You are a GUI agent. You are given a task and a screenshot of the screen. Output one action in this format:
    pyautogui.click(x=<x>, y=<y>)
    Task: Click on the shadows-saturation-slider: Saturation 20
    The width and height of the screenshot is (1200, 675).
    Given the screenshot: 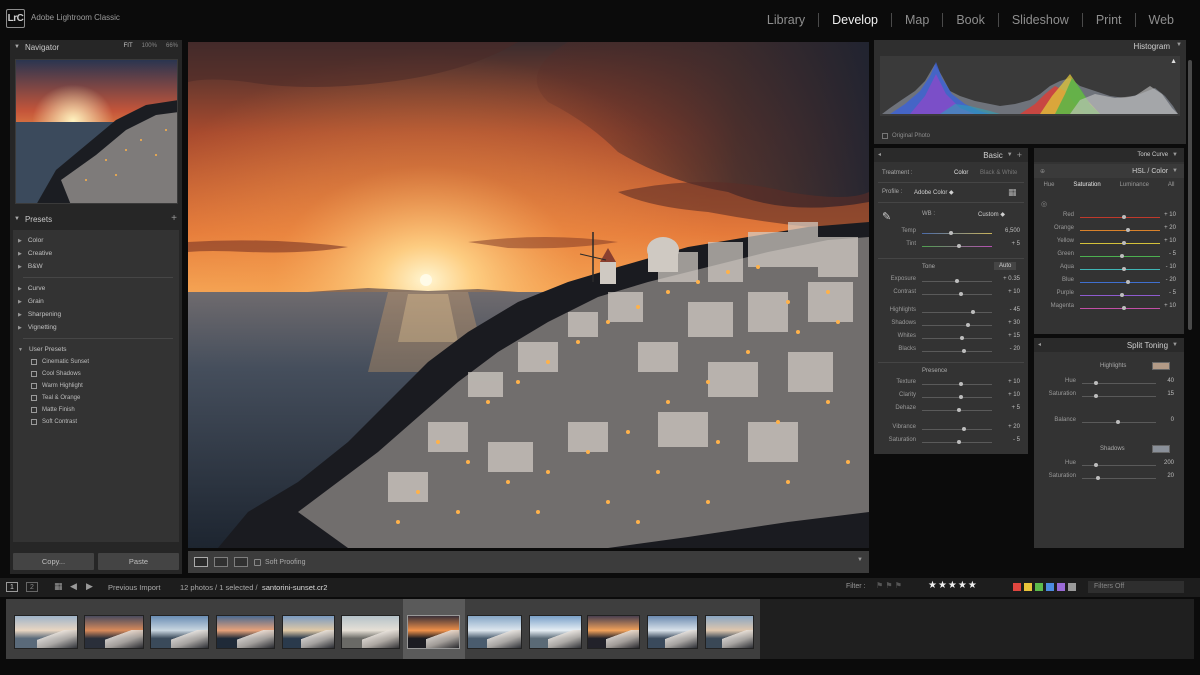 What is the action you would take?
    pyautogui.click(x=1109, y=478)
    